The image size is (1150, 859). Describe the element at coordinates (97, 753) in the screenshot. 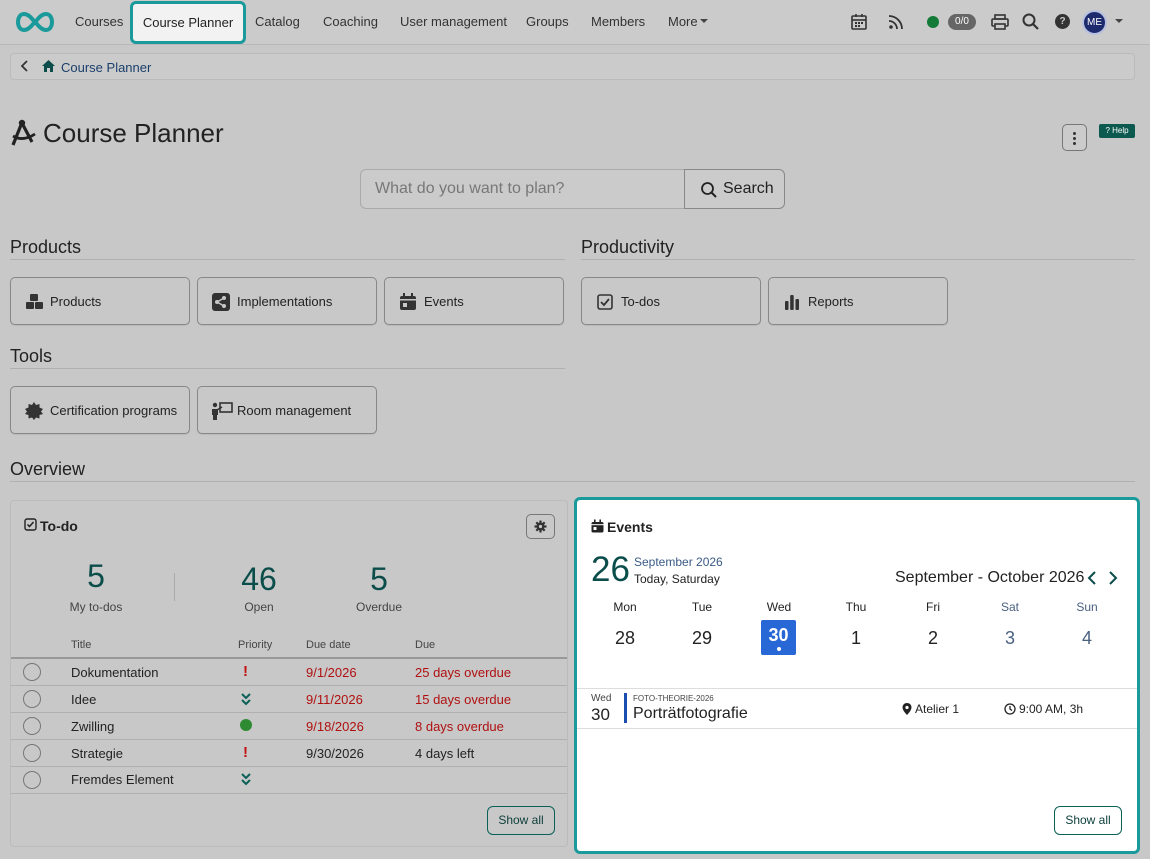

I see `todo-title: Strategie` at that location.